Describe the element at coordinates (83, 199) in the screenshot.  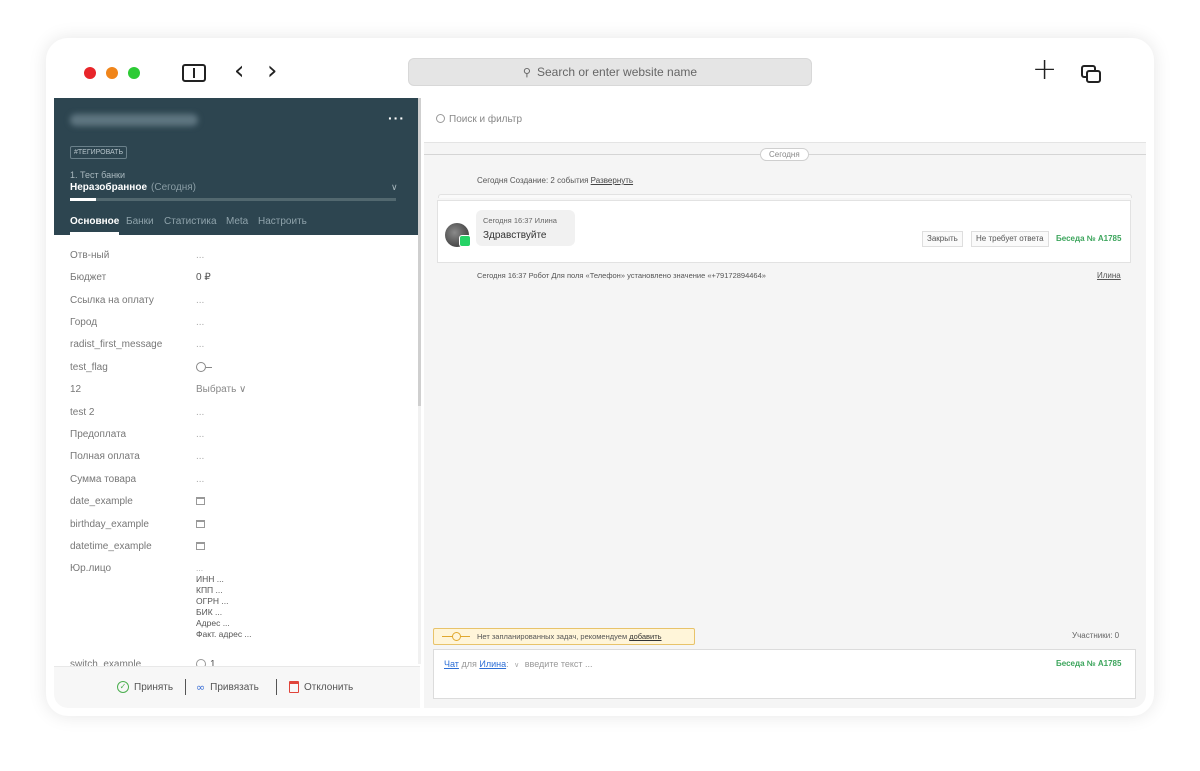
I see `stage-progress-fill` at that location.